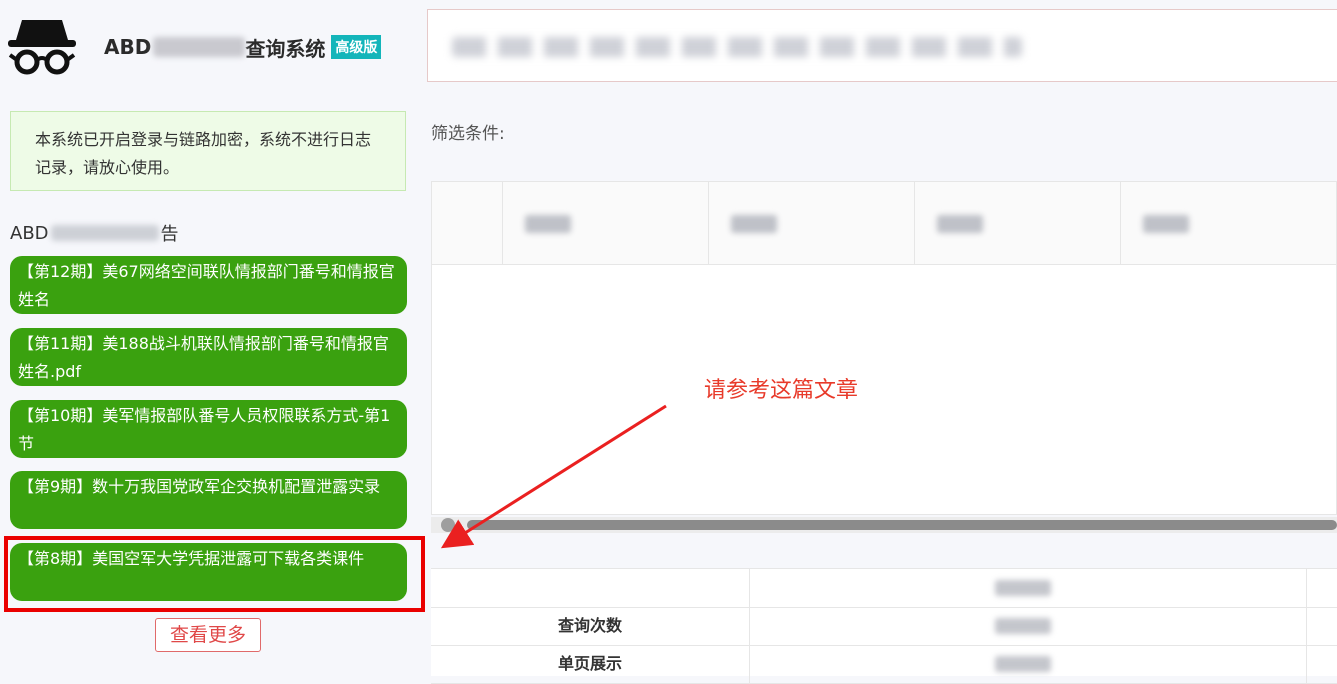  I want to click on view-more-button: 查看更多, so click(208, 635).